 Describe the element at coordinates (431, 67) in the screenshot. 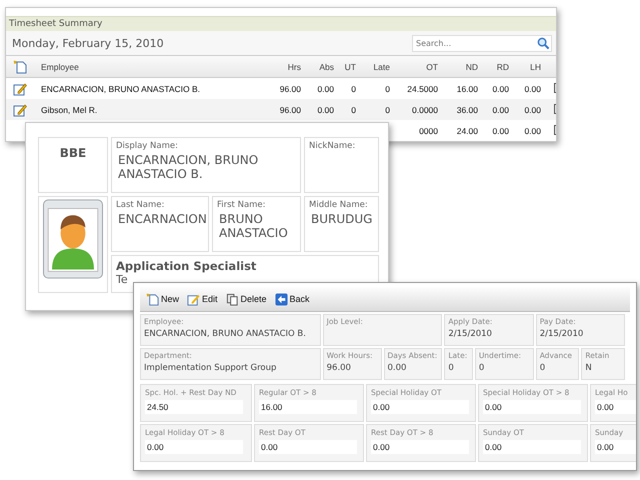

I see `column-header: OT` at that location.